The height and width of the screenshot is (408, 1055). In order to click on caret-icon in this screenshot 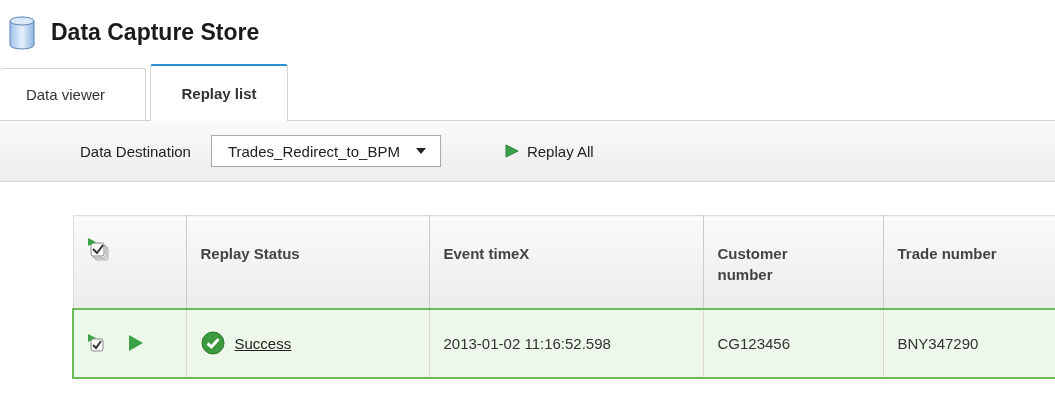, I will do `click(420, 151)`.